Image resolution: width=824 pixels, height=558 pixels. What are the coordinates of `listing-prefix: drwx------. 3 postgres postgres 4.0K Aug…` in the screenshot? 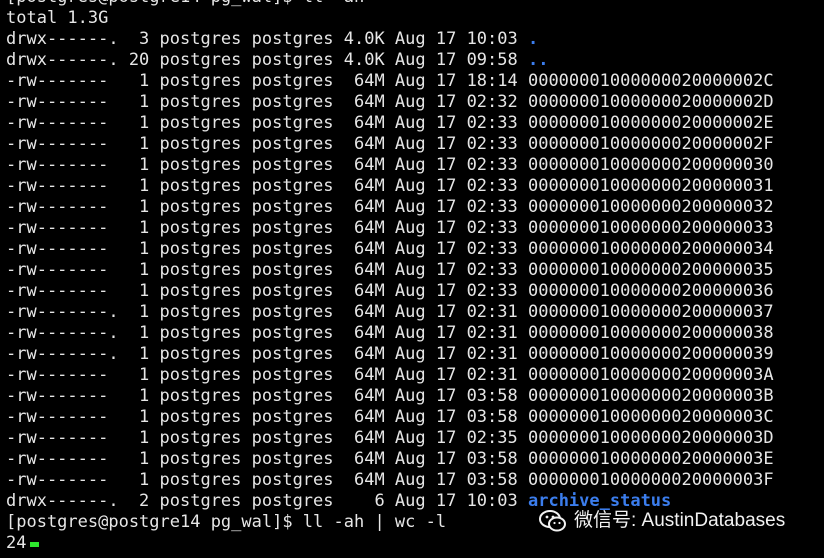 It's located at (267, 39).